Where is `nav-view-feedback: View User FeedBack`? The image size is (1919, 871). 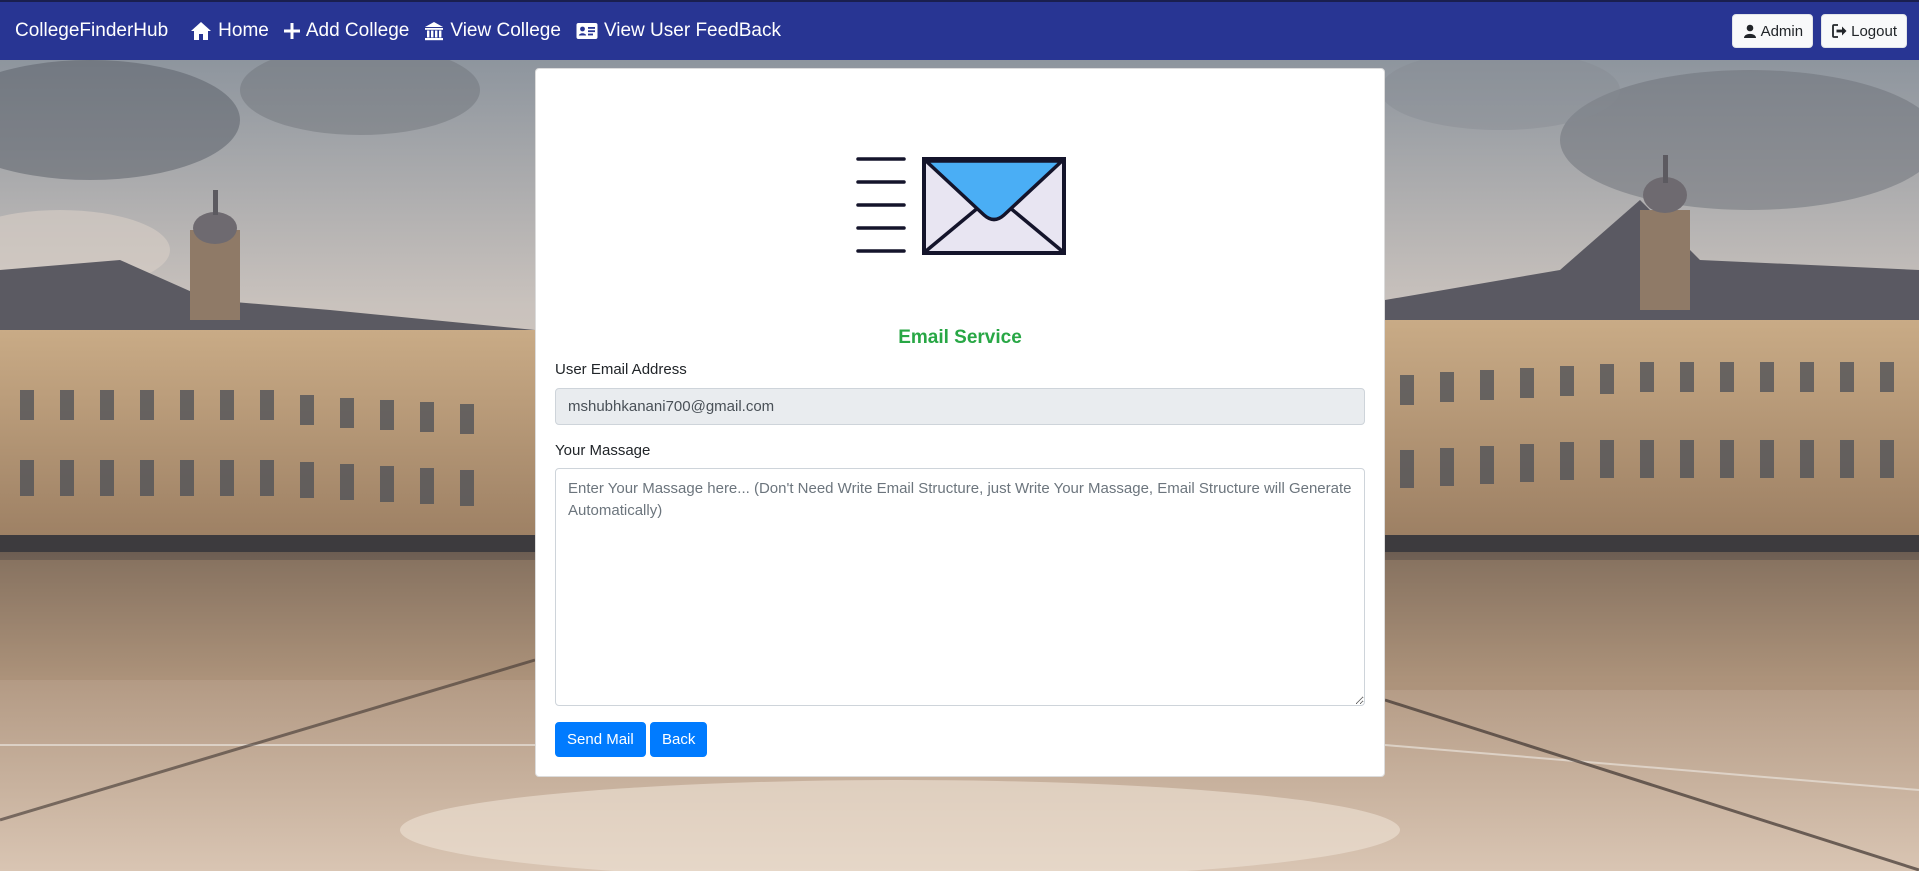
nav-view-feedback: View User FeedBack is located at coordinates (678, 31).